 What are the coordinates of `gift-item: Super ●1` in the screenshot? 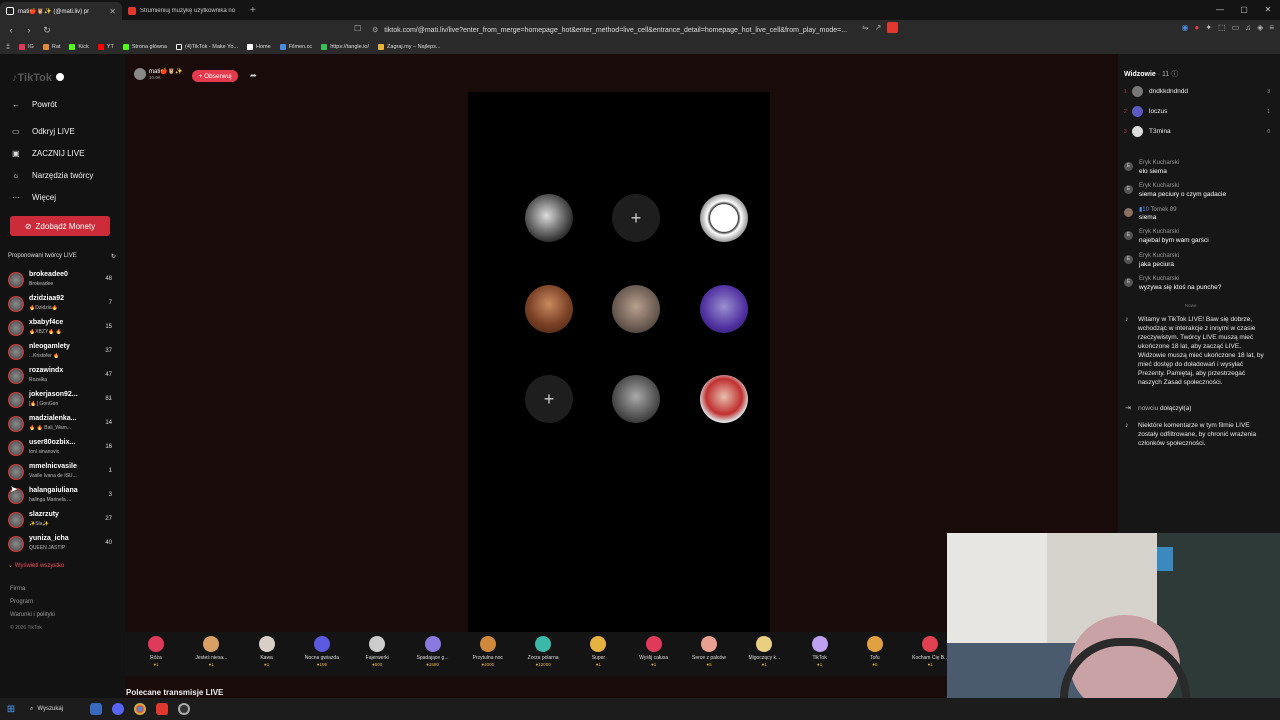 It's located at (598, 651).